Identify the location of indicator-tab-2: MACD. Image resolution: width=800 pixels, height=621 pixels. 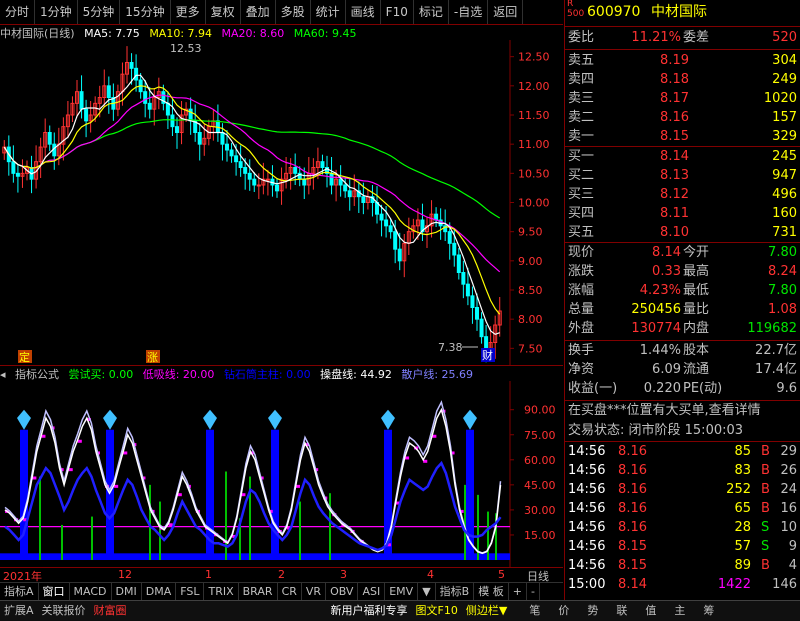
(91, 592).